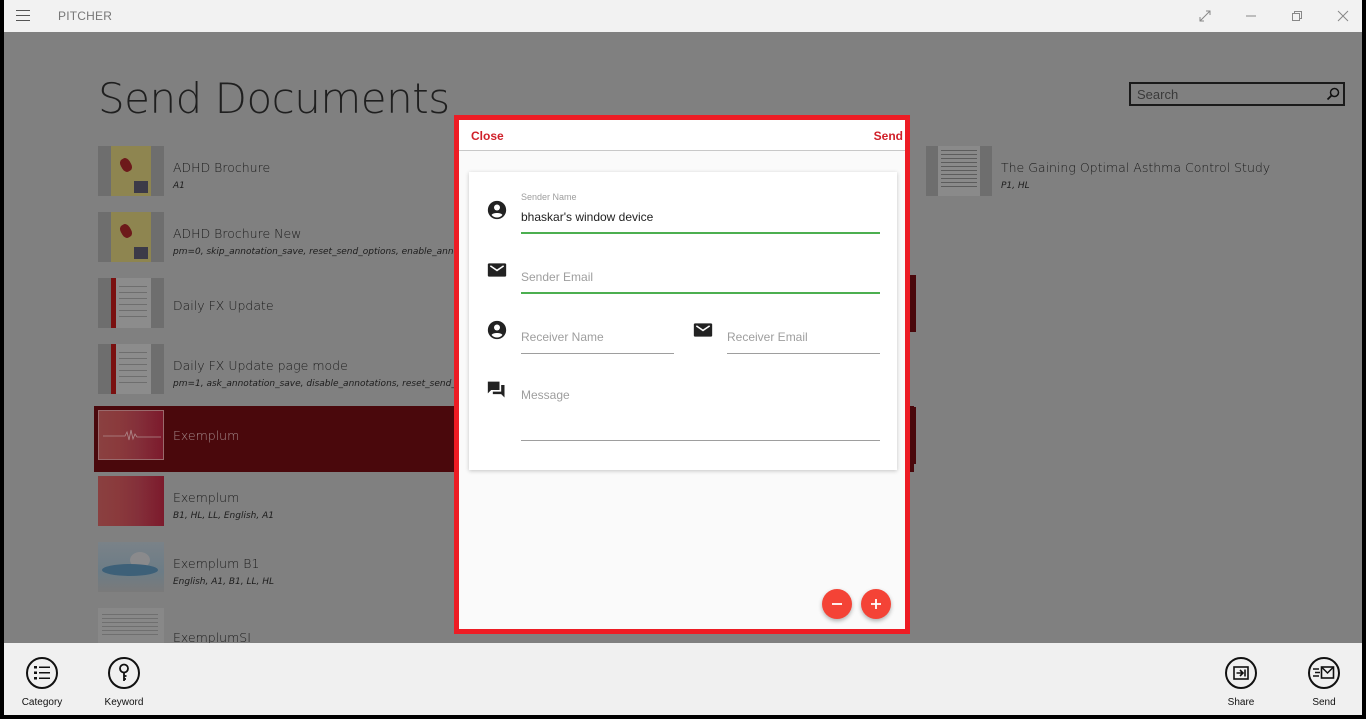 The width and height of the screenshot is (1366, 719). What do you see at coordinates (683, 321) in the screenshot?
I see `send-form: Sender Name` at bounding box center [683, 321].